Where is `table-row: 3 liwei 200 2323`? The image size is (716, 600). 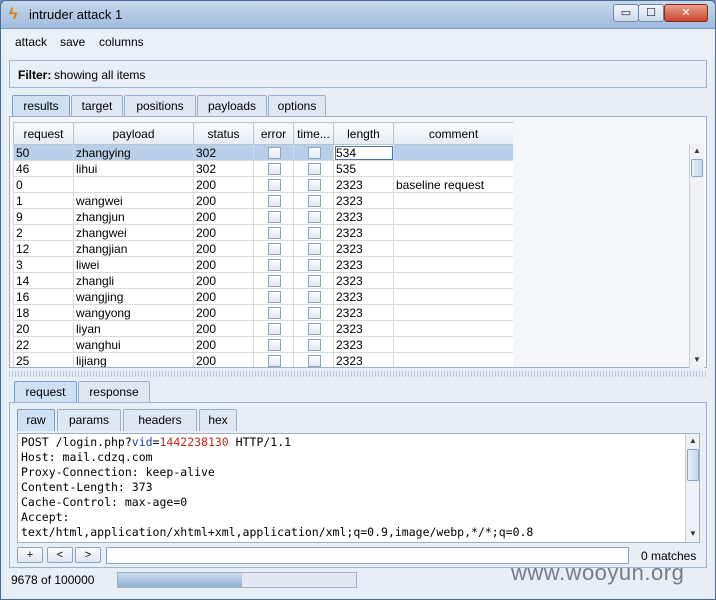 table-row: 3 liwei 200 2323 is located at coordinates (263, 264).